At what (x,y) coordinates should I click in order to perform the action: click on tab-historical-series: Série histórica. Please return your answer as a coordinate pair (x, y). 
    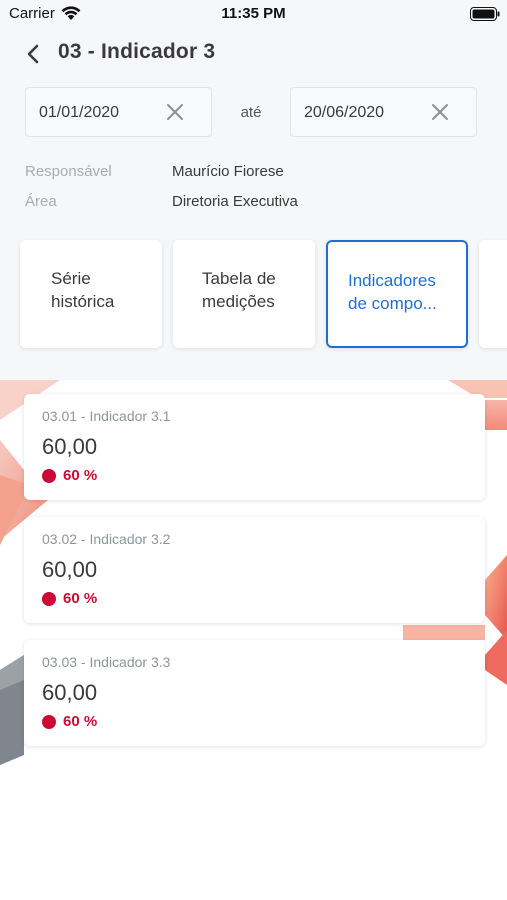
    Looking at the image, I should click on (91, 294).